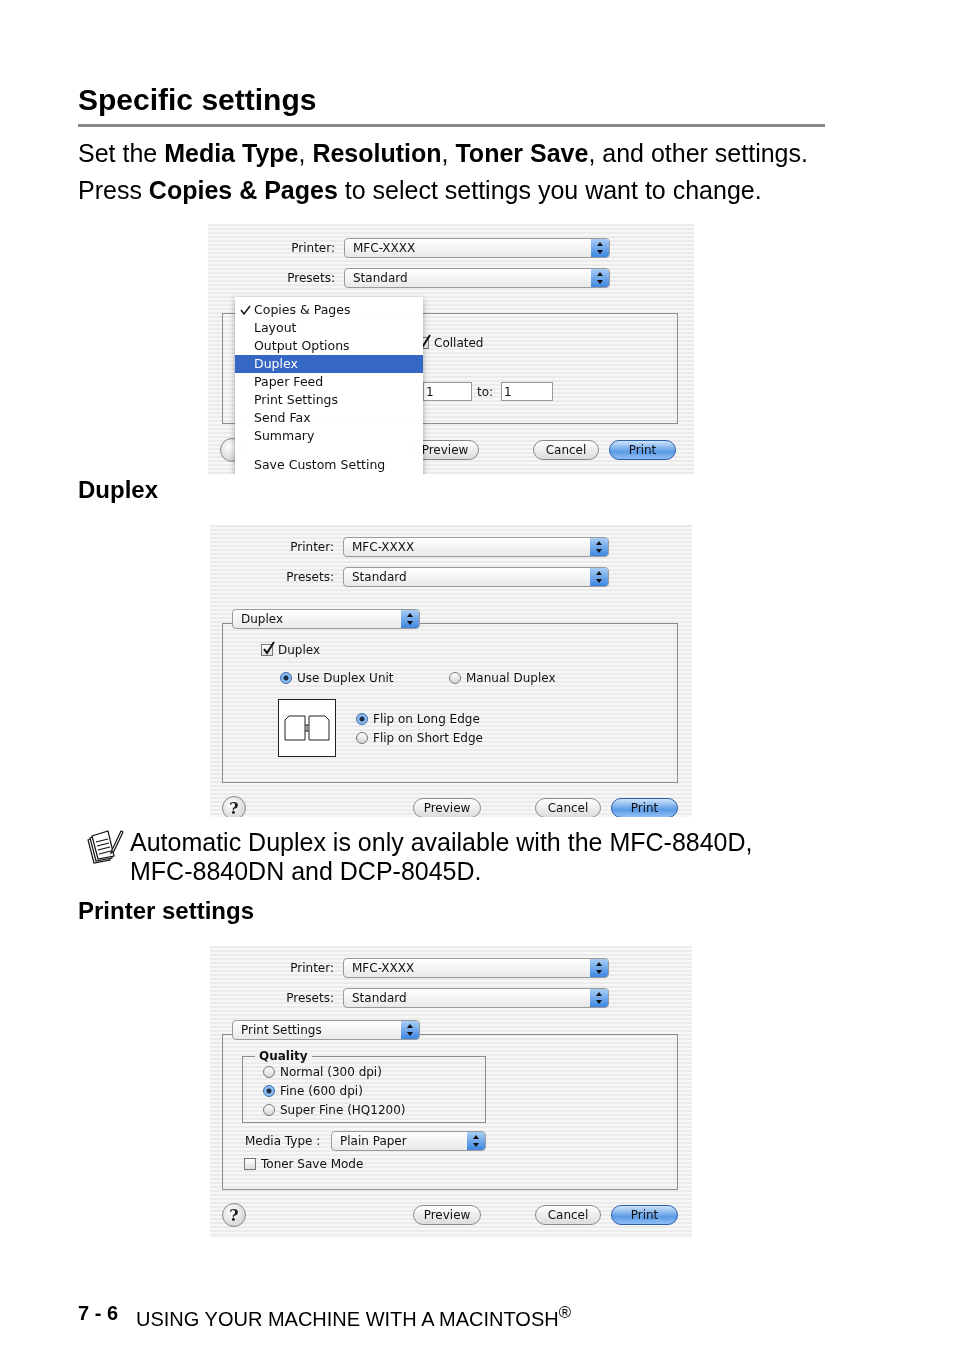 The height and width of the screenshot is (1352, 954). I want to click on section-heading: Duplex, so click(118, 490).